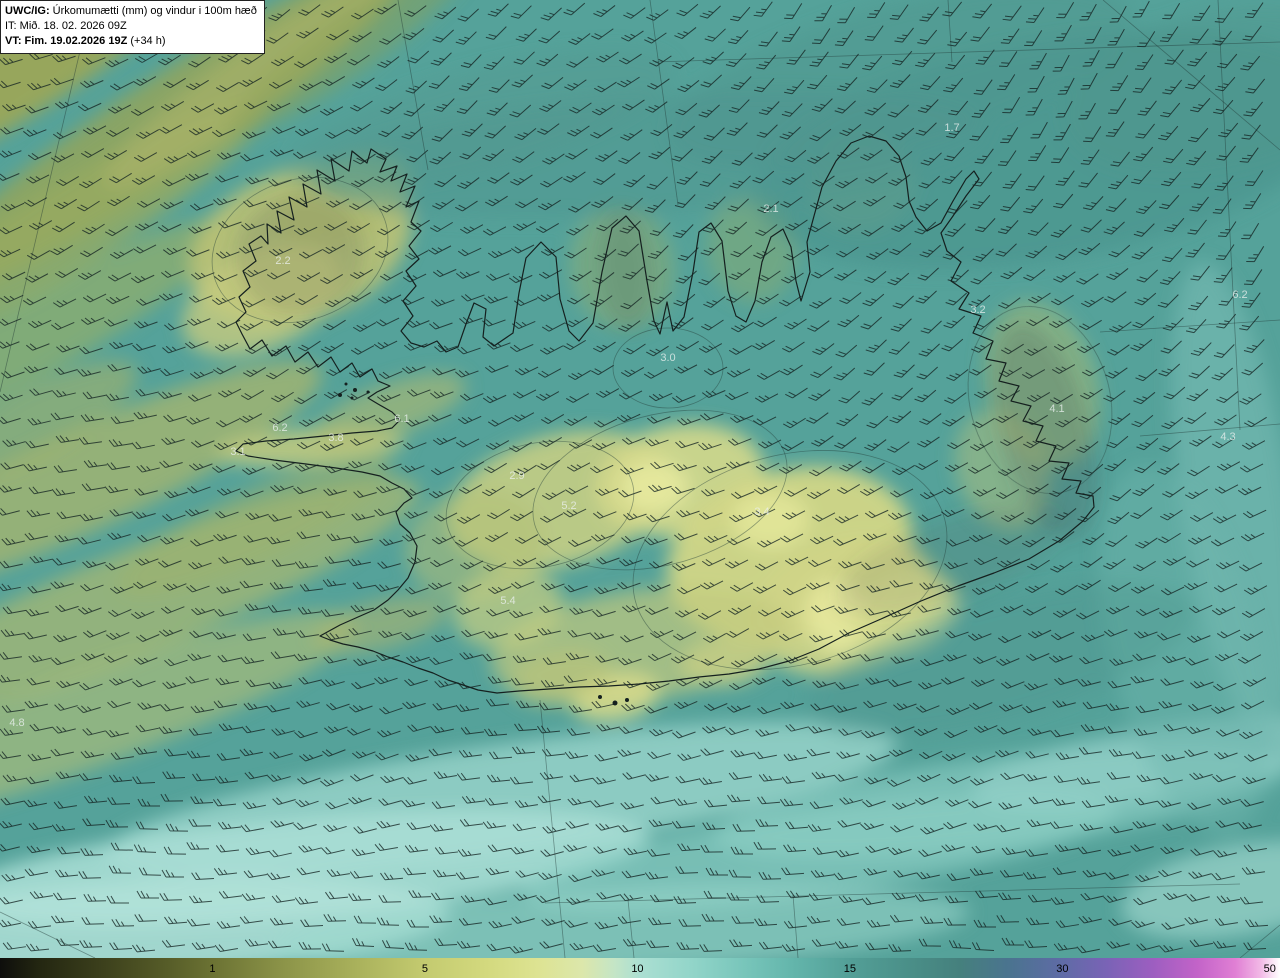 This screenshot has height=978, width=1280. What do you see at coordinates (850, 969) in the screenshot?
I see `colorbar-tick-label: 15` at bounding box center [850, 969].